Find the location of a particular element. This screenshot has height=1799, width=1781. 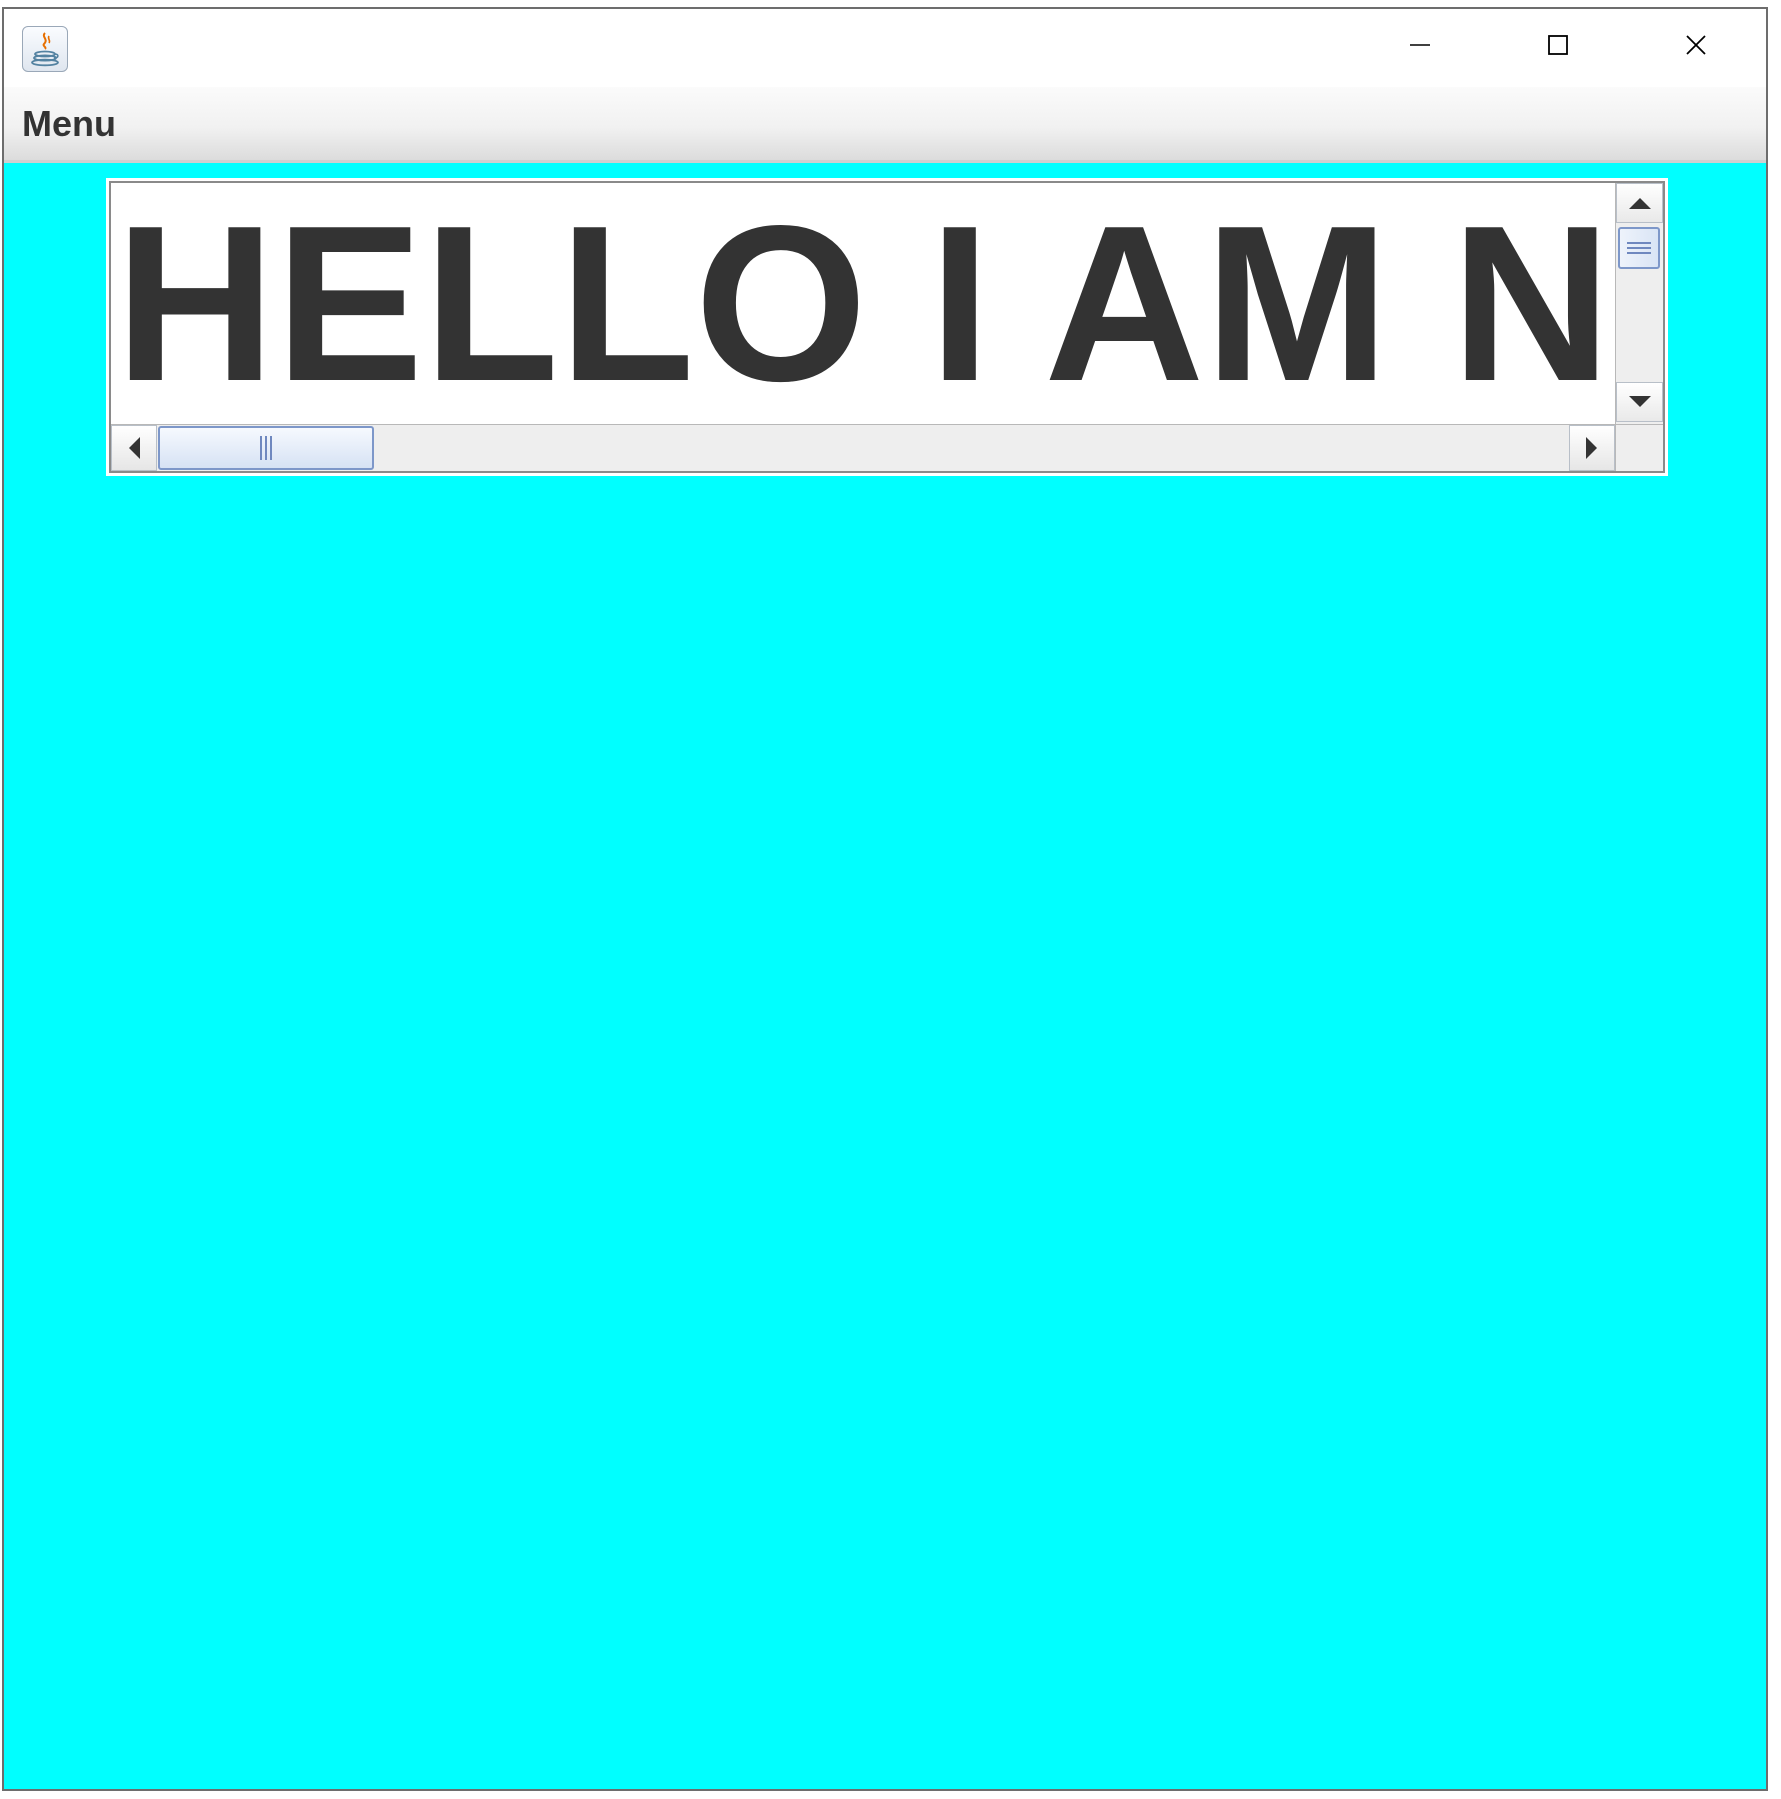

scrollpane-corner is located at coordinates (1639, 447).